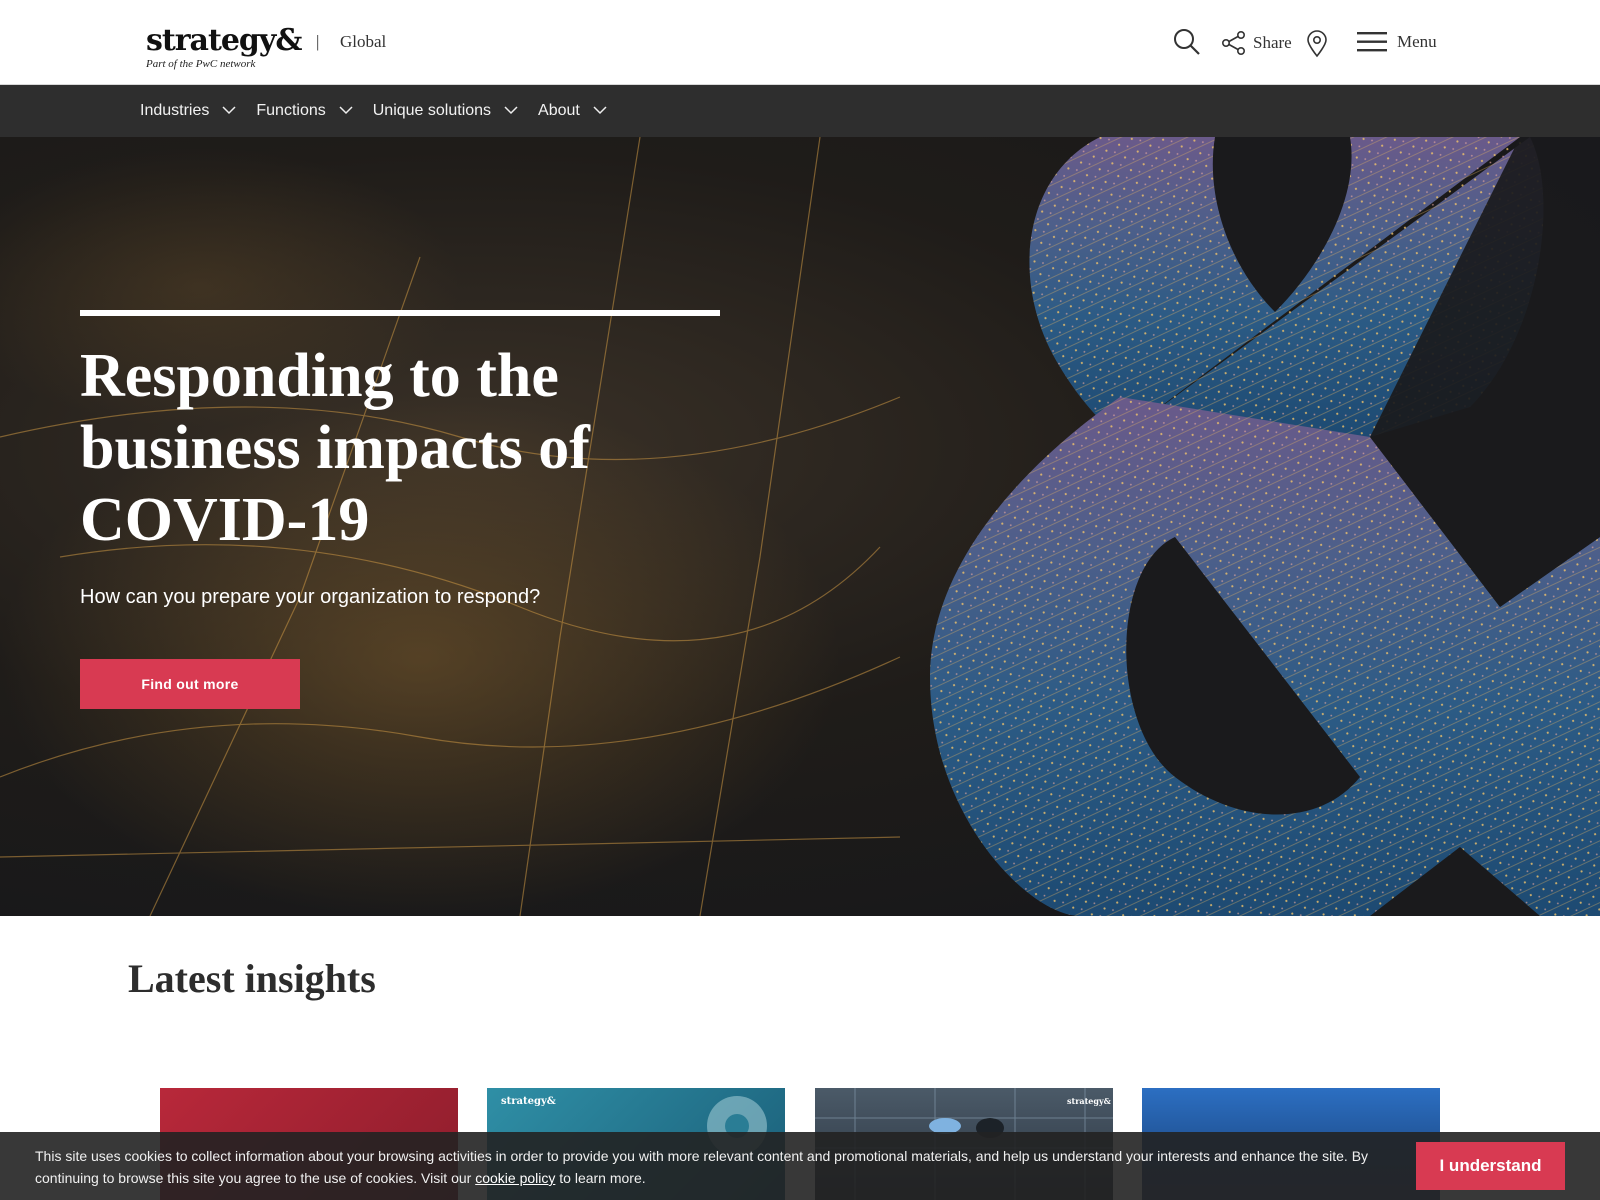 Image resolution: width=1600 pixels, height=1200 pixels. Describe the element at coordinates (1490, 1166) in the screenshot. I see `cookie-accept-button: I understand` at that location.